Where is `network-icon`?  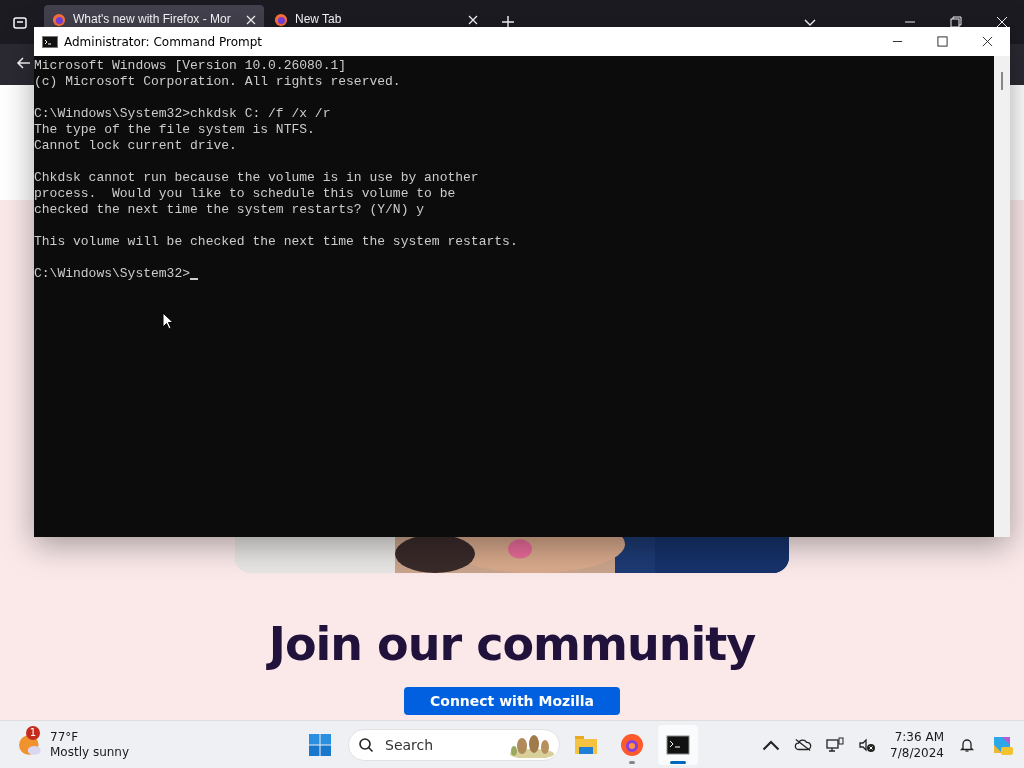 network-icon is located at coordinates (835, 744).